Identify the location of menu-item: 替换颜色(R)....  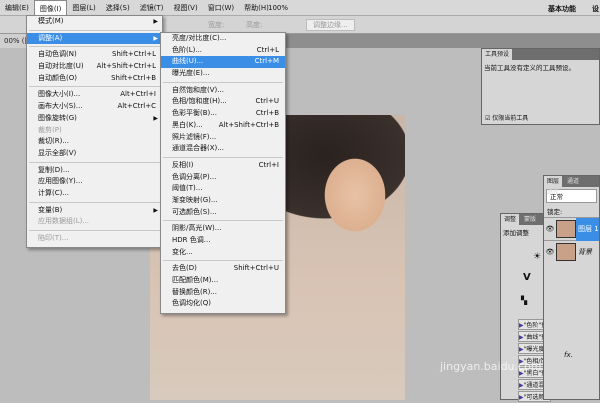
(223, 293).